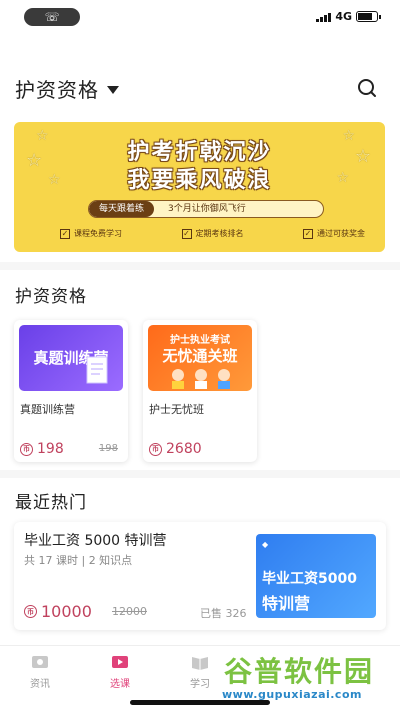  Describe the element at coordinates (129, 611) in the screenshot. I see `original-price: 12000` at that location.